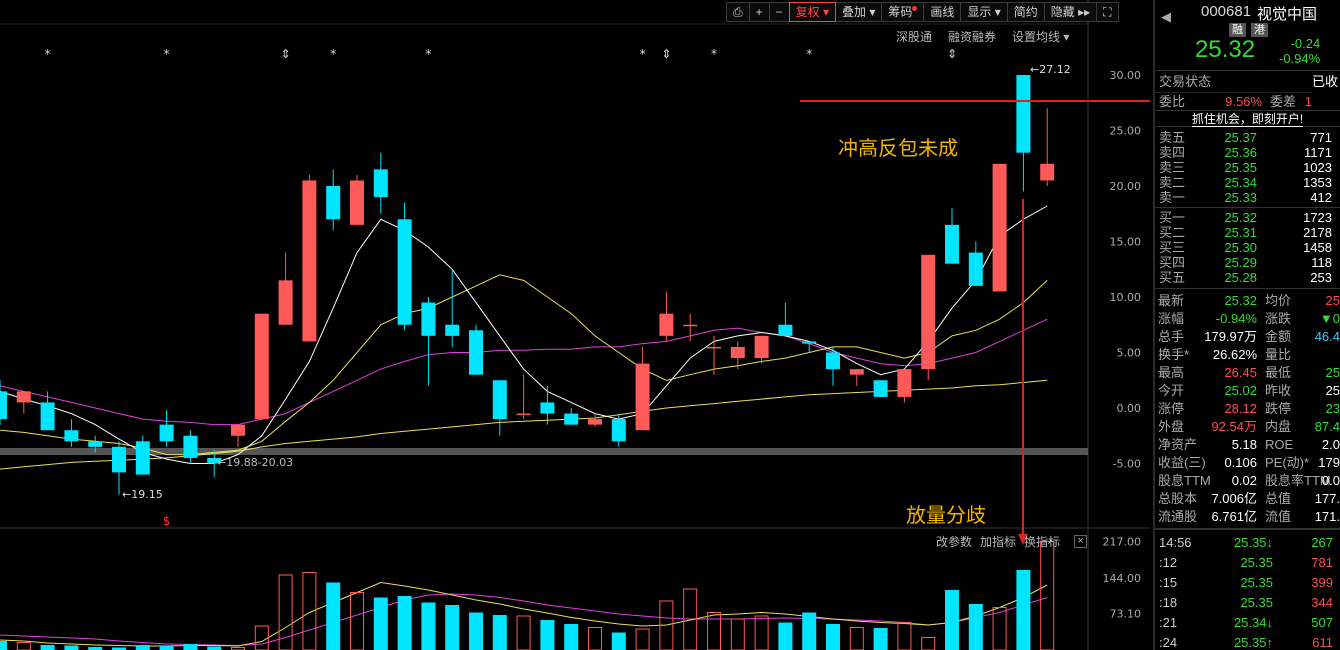 This screenshot has height=650, width=1340. What do you see at coordinates (1259, 30) in the screenshot?
I see `hk-badge: 港` at bounding box center [1259, 30].